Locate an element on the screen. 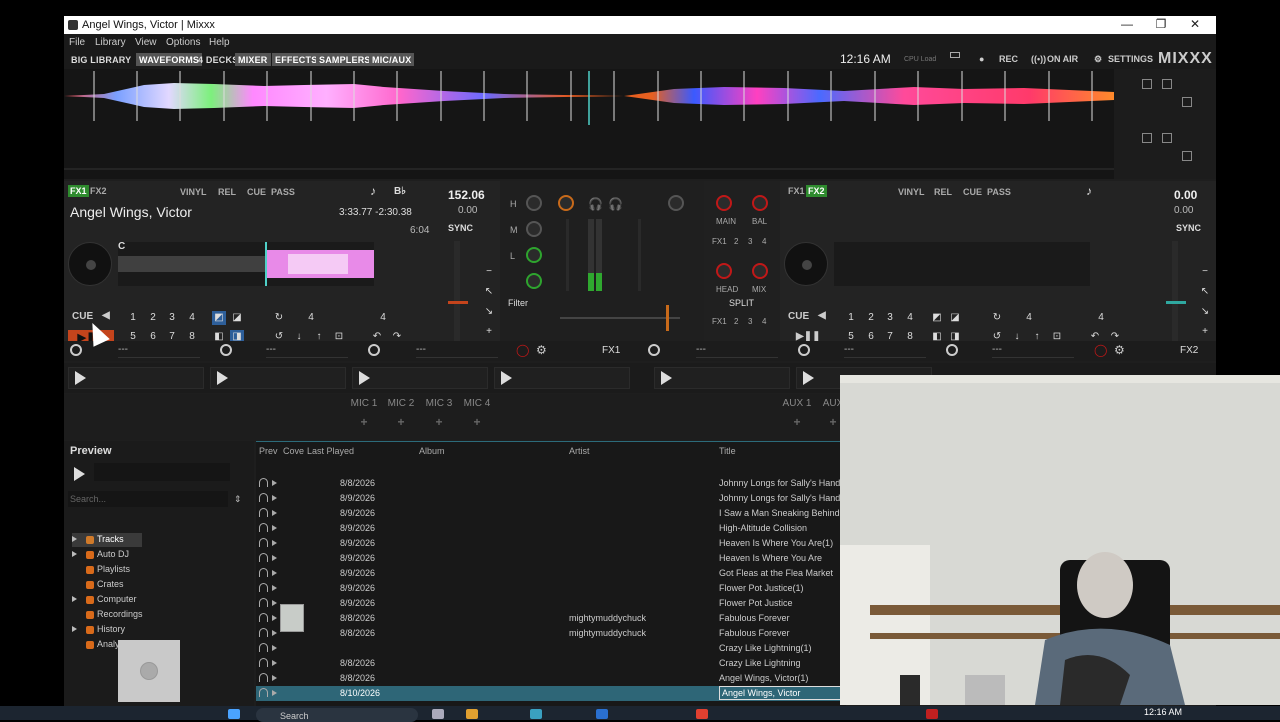 This screenshot has width=1280, height=722. search-history-chevron-icon: ⇕ is located at coordinates (238, 499).